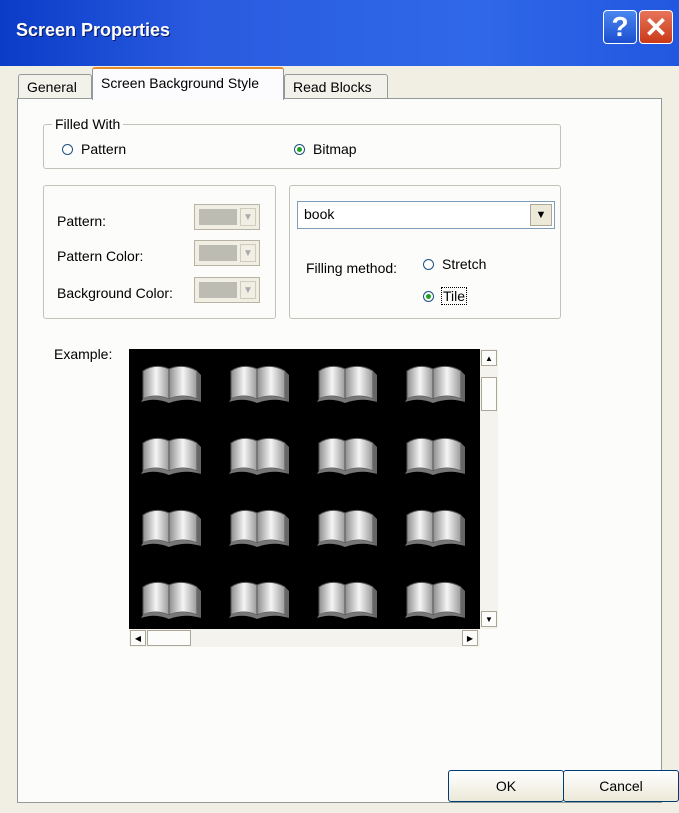  I want to click on bitmap-radio-label: Bitmap, so click(335, 149).